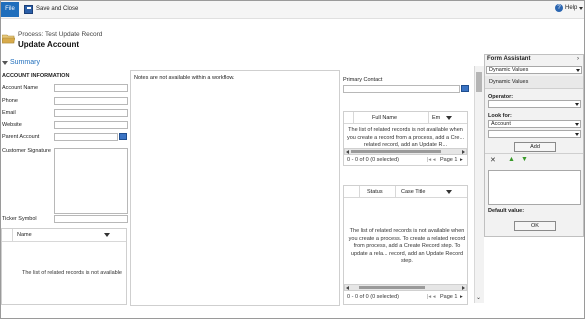 This screenshot has height=319, width=585. What do you see at coordinates (500, 116) in the screenshot?
I see `look-for-label: Look for:` at bounding box center [500, 116].